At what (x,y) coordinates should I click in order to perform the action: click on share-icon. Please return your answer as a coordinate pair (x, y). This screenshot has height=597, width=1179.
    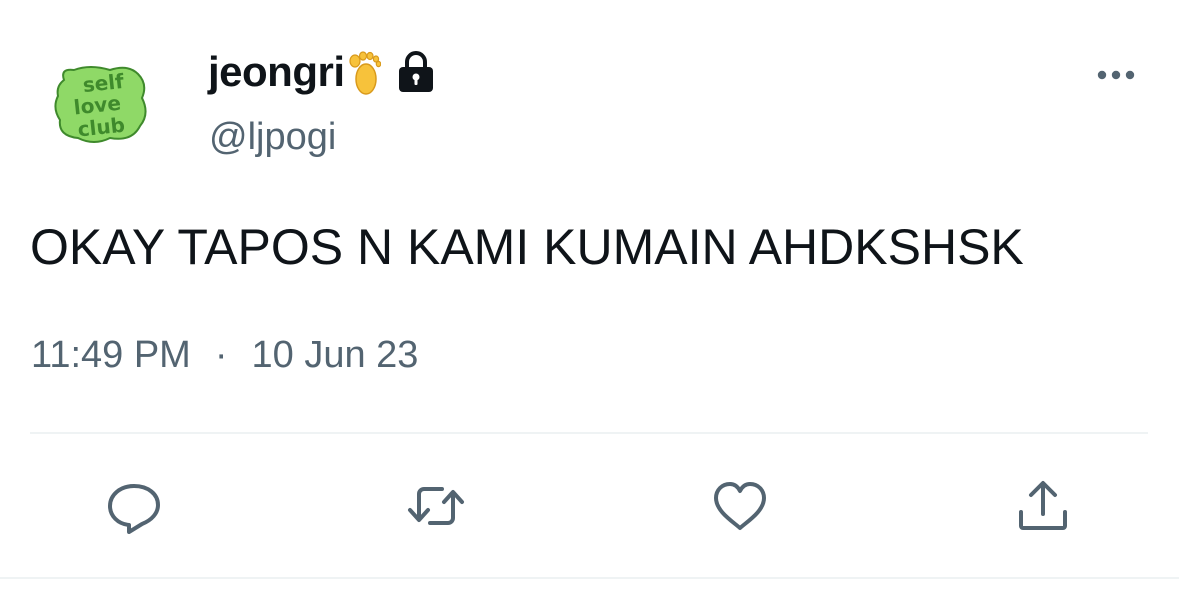
    Looking at the image, I should click on (1043, 505).